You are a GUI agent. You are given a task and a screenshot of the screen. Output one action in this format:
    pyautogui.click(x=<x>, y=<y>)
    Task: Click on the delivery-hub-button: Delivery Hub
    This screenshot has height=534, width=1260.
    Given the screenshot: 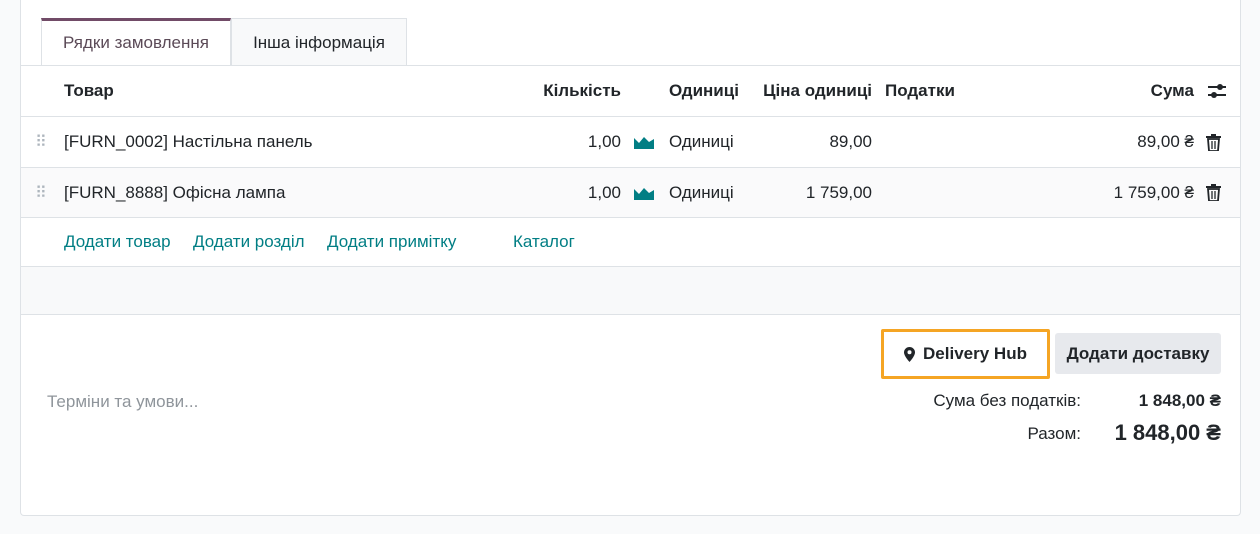 What is the action you would take?
    pyautogui.click(x=965, y=354)
    